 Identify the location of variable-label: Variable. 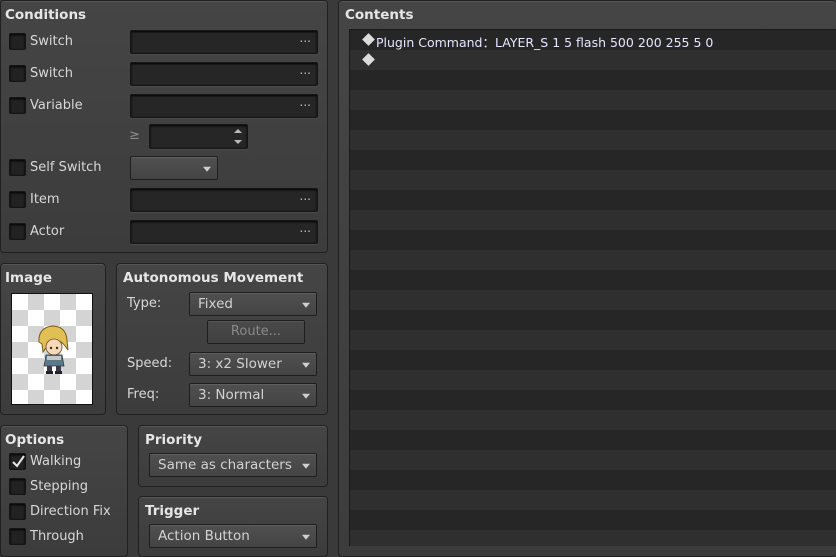
(56, 105).